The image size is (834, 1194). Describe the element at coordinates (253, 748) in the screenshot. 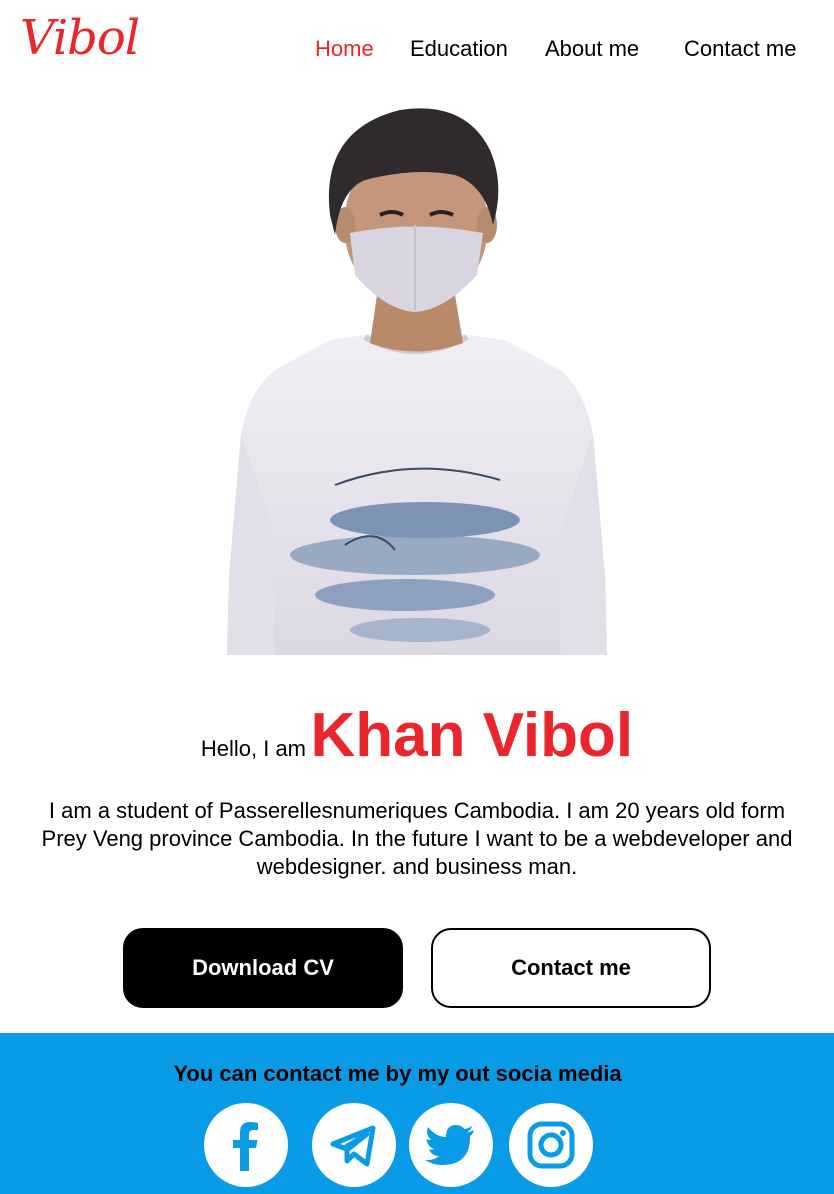

I see `greeting-text: Hello, I am` at that location.